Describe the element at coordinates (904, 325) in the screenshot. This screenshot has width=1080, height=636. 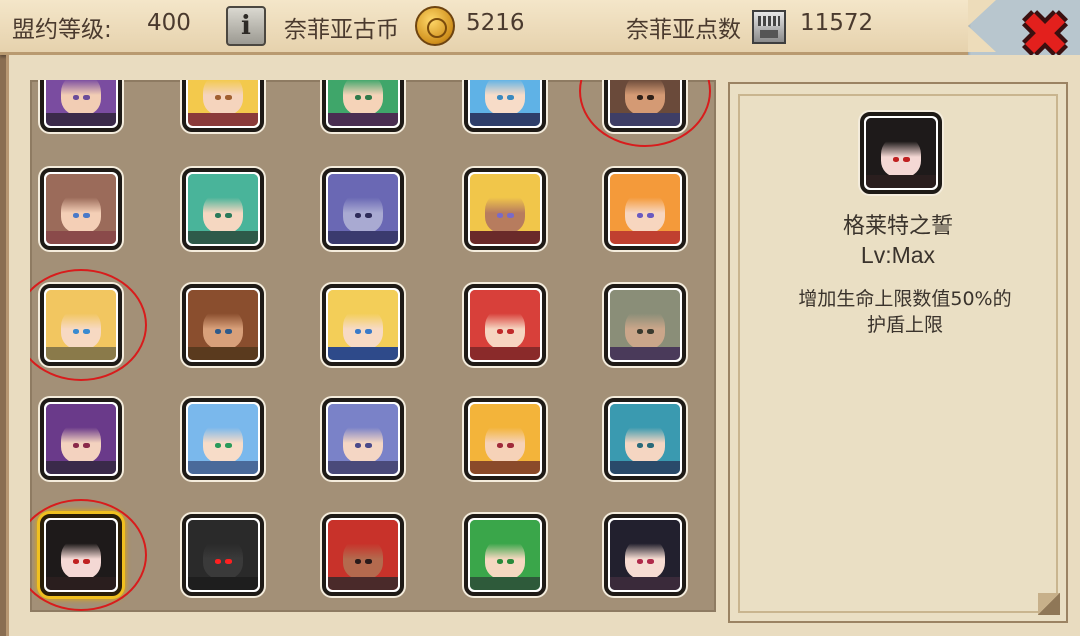
I see `detail-description-line: 护盾上限` at that location.